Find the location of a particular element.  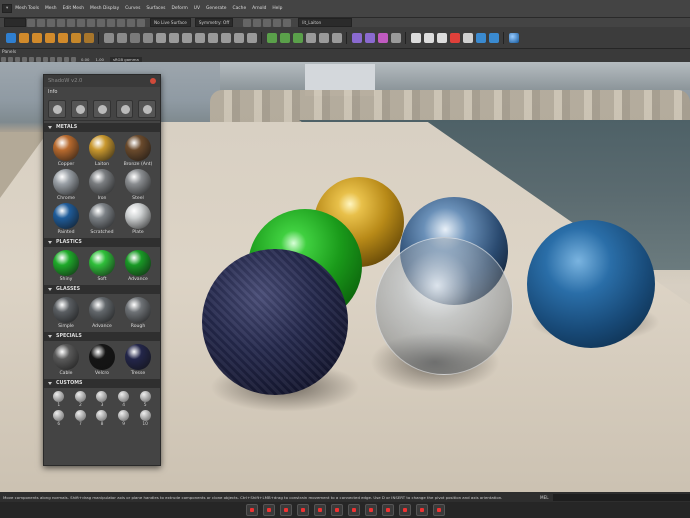

menu-arnold: Arnold is located at coordinates (259, 8).